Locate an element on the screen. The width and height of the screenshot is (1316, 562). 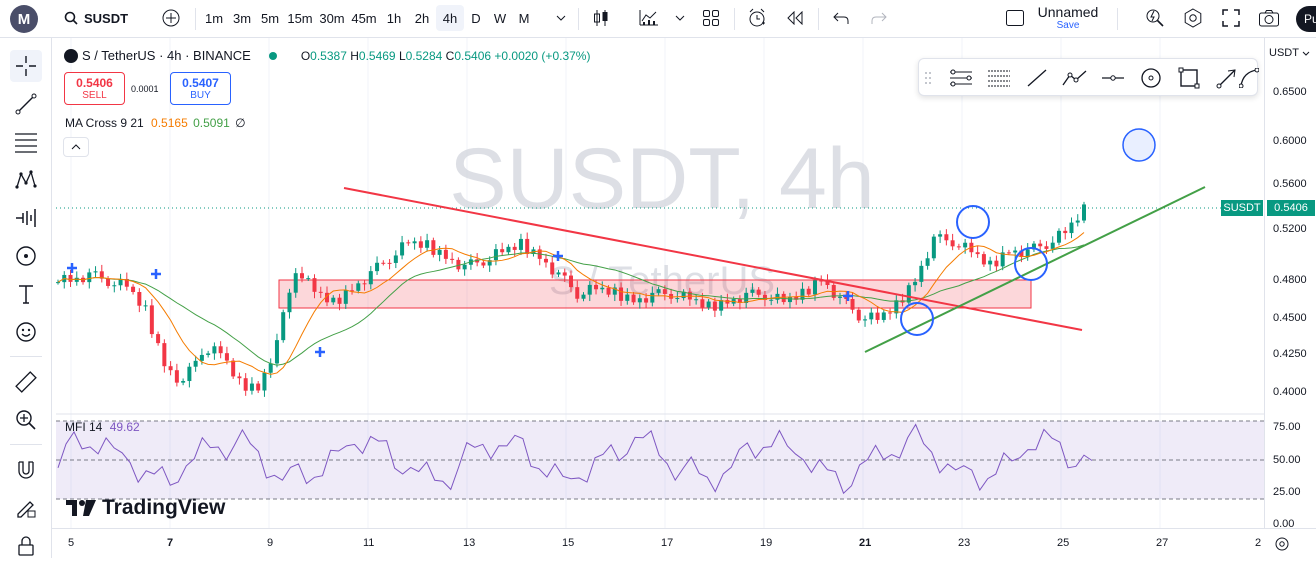
draw-curve is located at coordinates (1249, 78).